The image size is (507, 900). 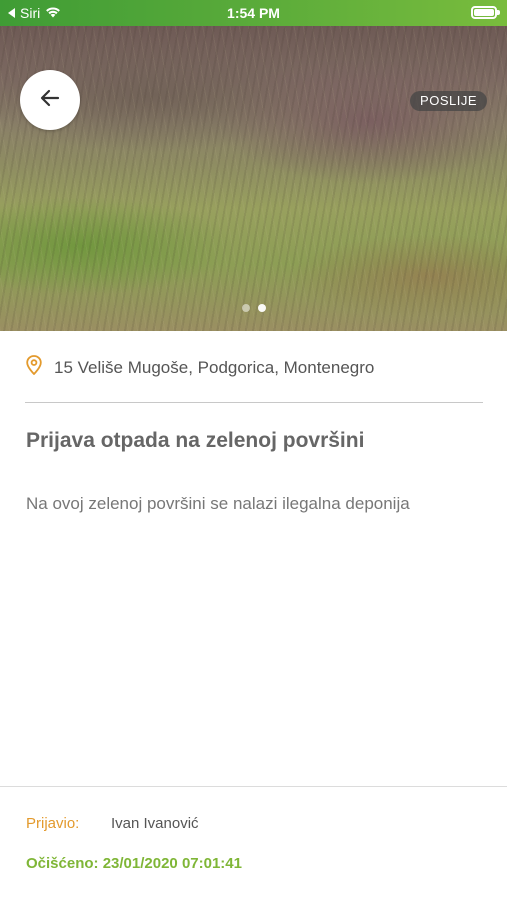 I want to click on status-bar: Siri 1:54 PM, so click(x=253, y=13).